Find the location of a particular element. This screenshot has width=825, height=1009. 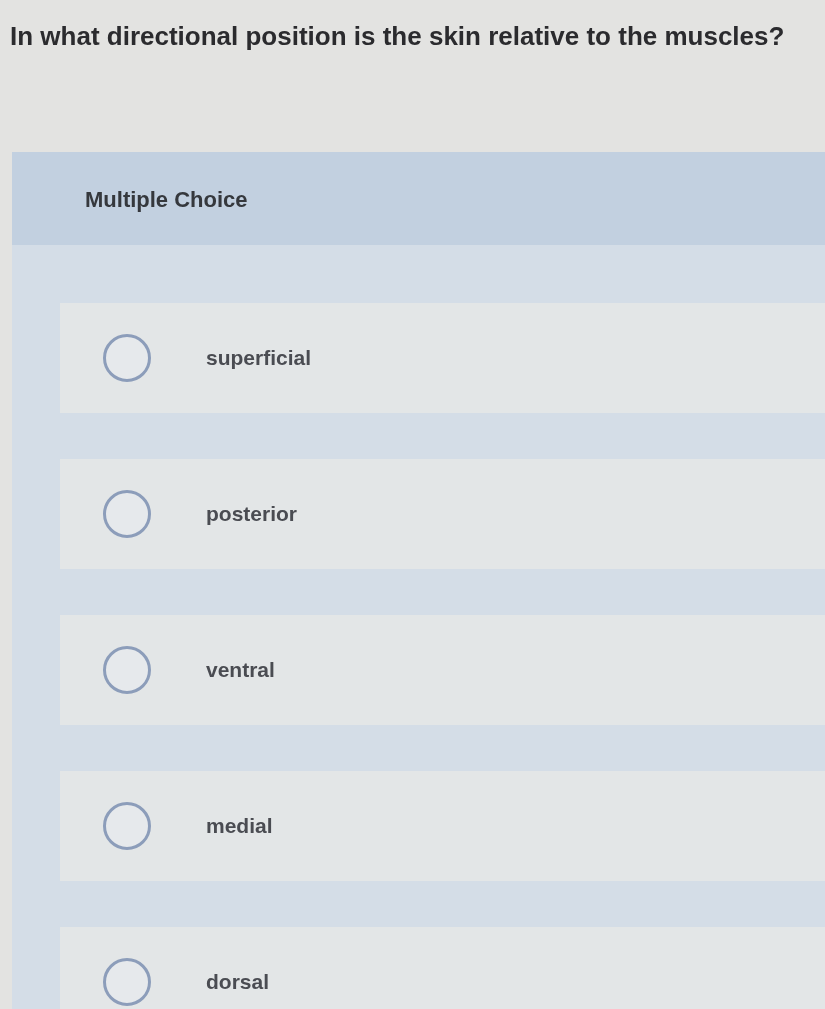

answer-option: ventral is located at coordinates (442, 670).